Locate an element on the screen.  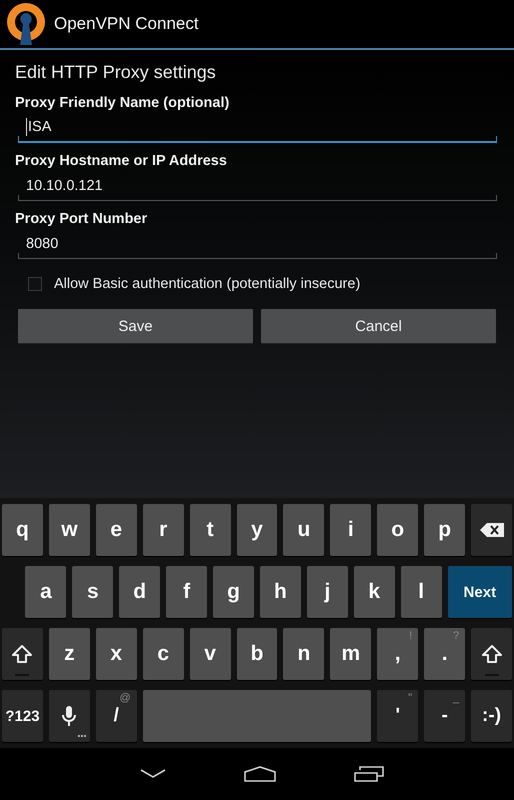
keyboard-key: l is located at coordinates (421, 592).